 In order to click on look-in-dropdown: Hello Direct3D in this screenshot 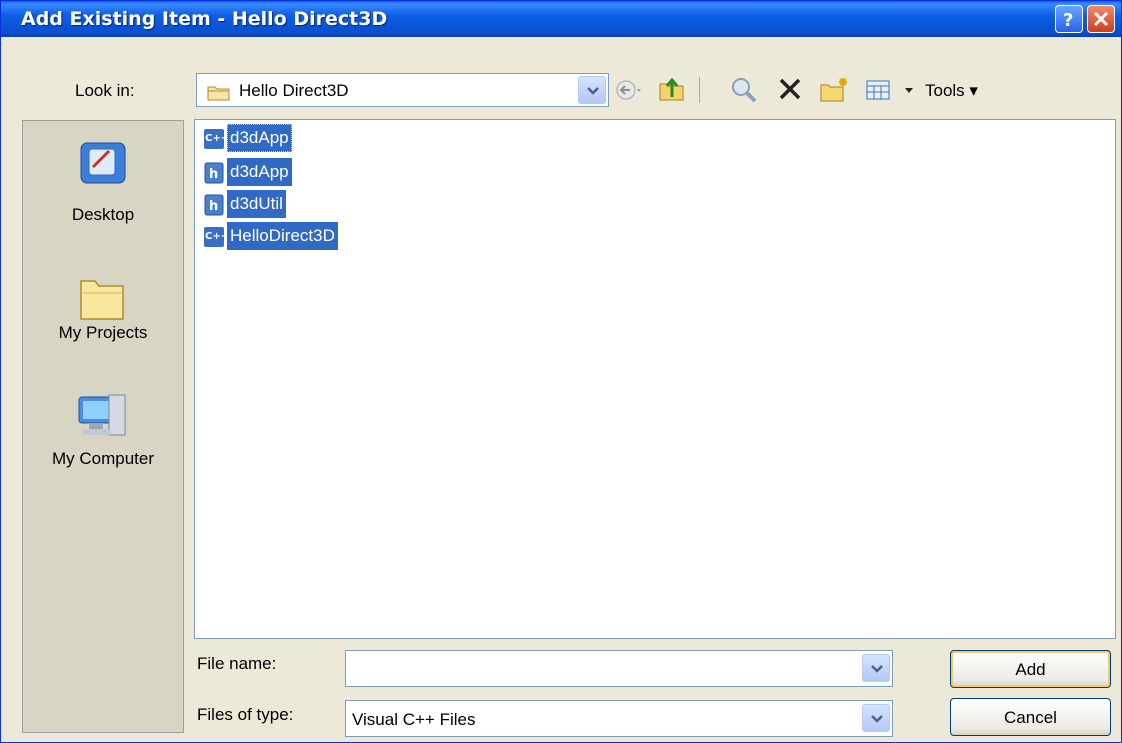, I will do `click(402, 90)`.